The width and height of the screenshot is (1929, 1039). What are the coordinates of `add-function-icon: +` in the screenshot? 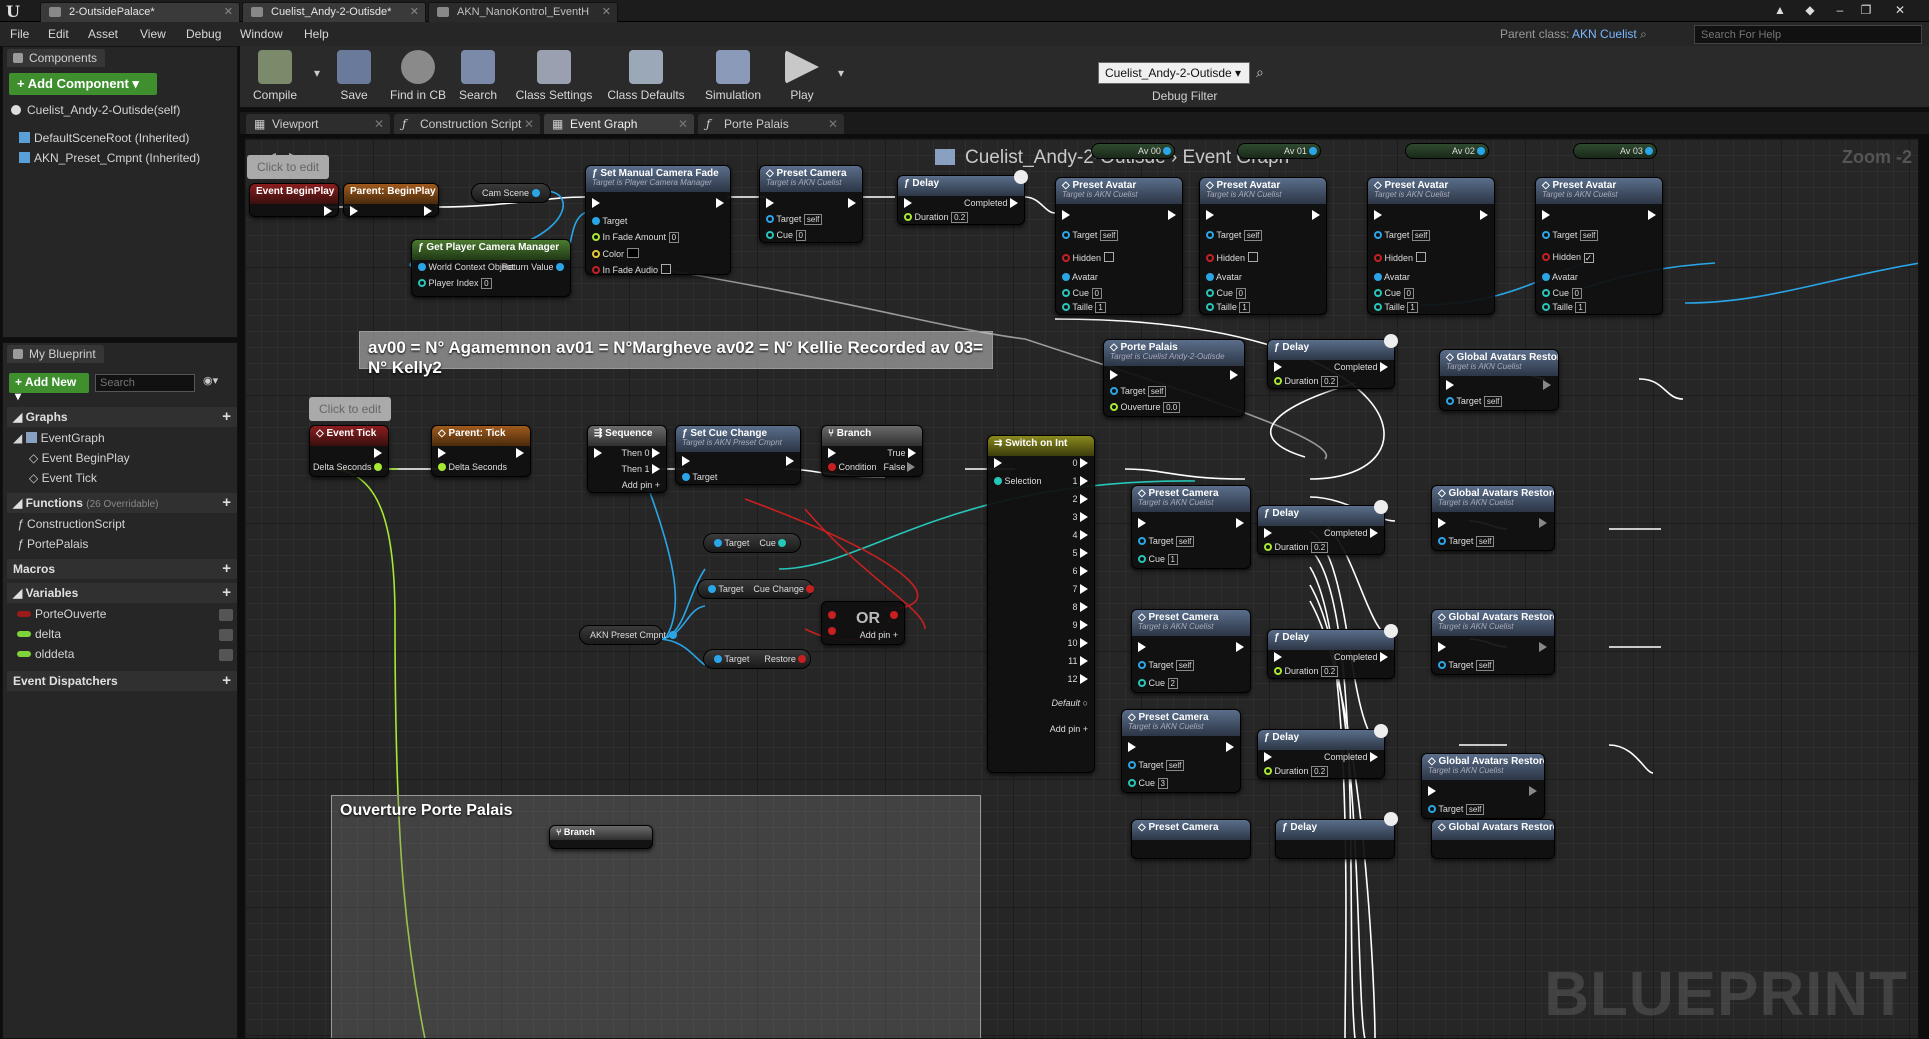 It's located at (226, 502).